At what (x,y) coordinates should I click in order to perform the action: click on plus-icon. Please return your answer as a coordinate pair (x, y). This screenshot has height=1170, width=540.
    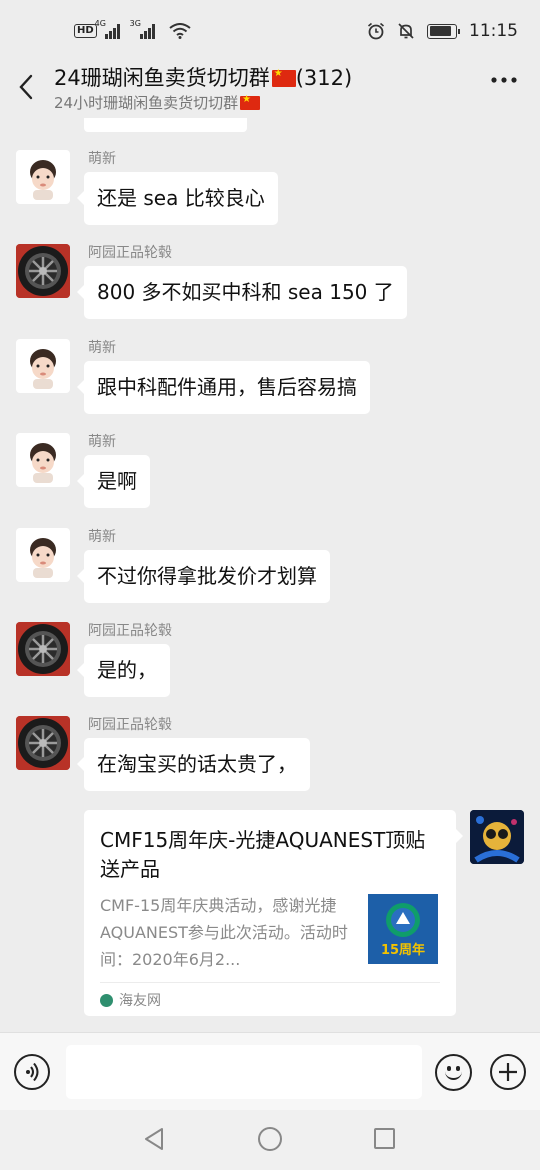
    Looking at the image, I should click on (508, 1072).